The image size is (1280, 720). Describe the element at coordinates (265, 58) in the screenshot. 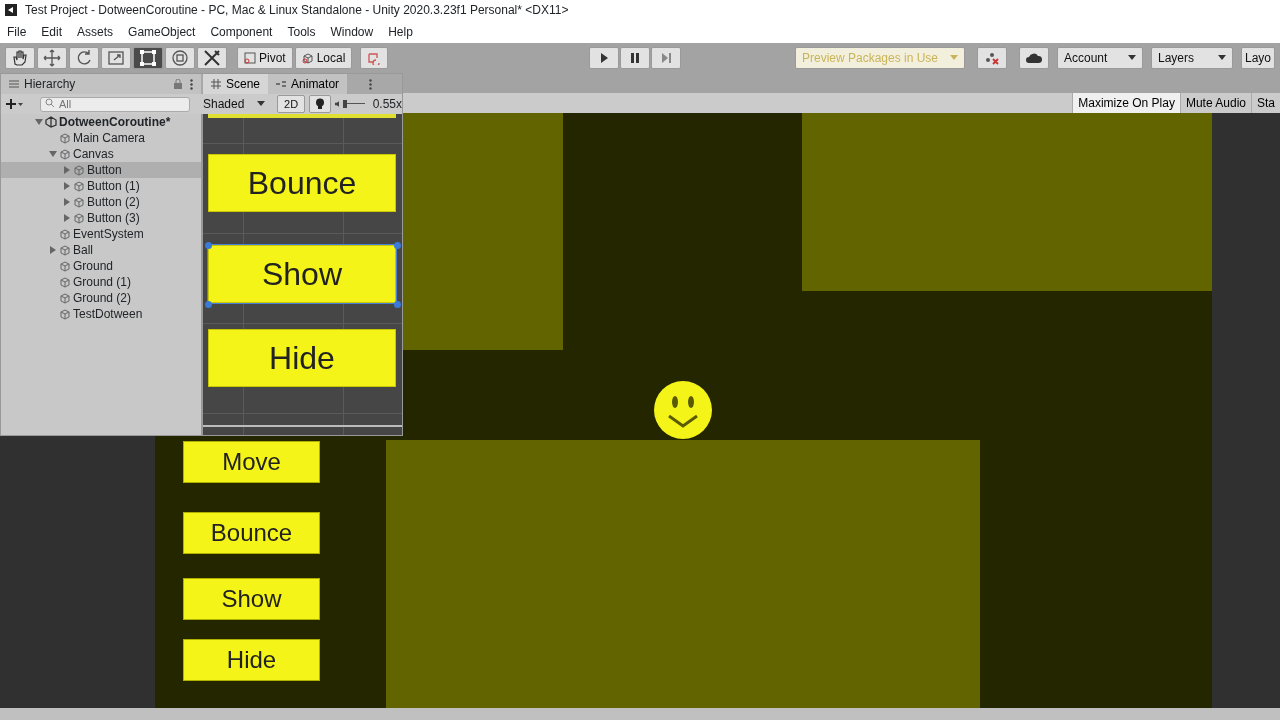

I see `pivot-button: Pivot` at that location.